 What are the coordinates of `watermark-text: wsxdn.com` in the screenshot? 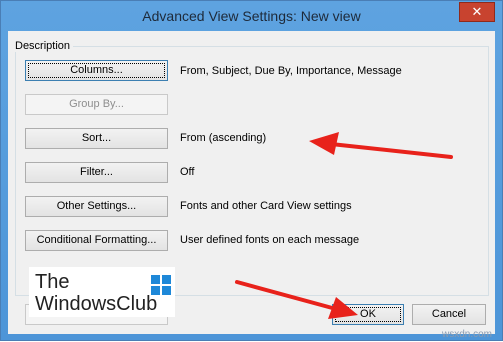 It's located at (467, 334).